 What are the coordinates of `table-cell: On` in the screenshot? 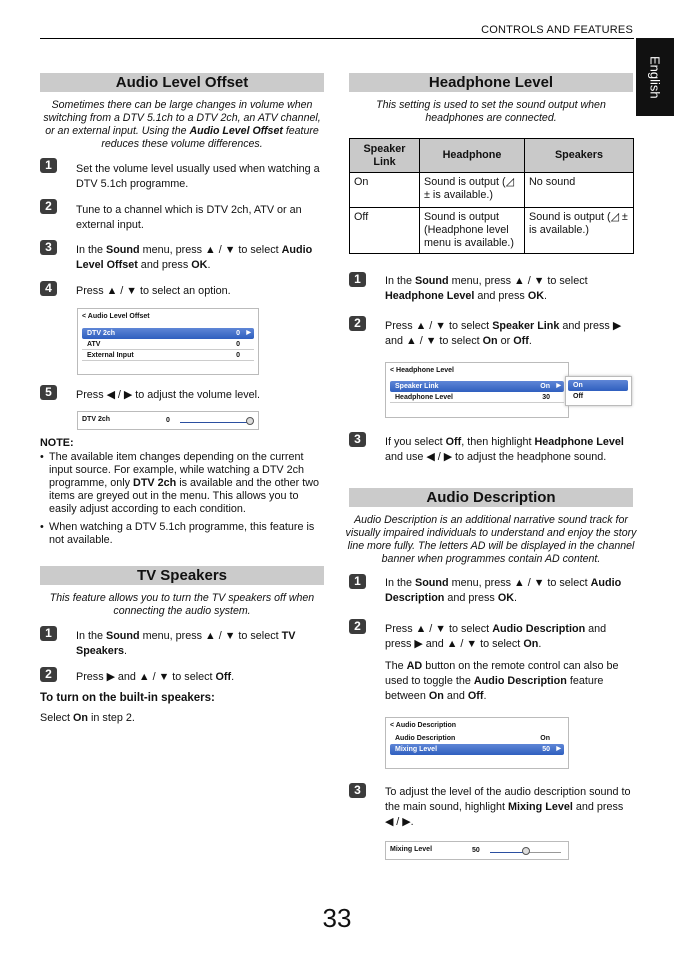 It's located at (384, 190).